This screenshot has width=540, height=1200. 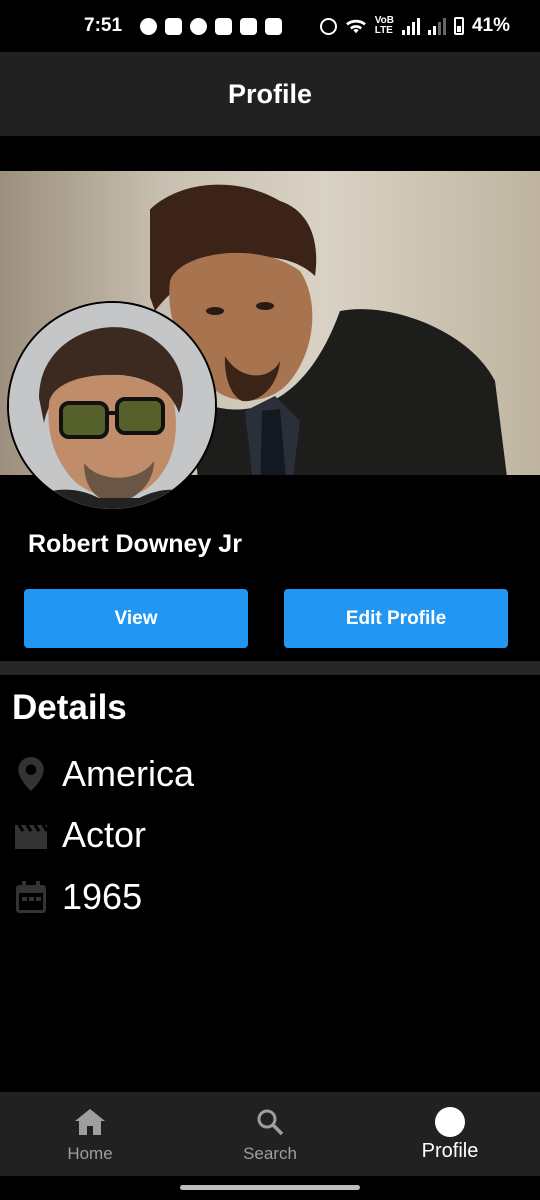 I want to click on wifi-icon, so click(x=355, y=26).